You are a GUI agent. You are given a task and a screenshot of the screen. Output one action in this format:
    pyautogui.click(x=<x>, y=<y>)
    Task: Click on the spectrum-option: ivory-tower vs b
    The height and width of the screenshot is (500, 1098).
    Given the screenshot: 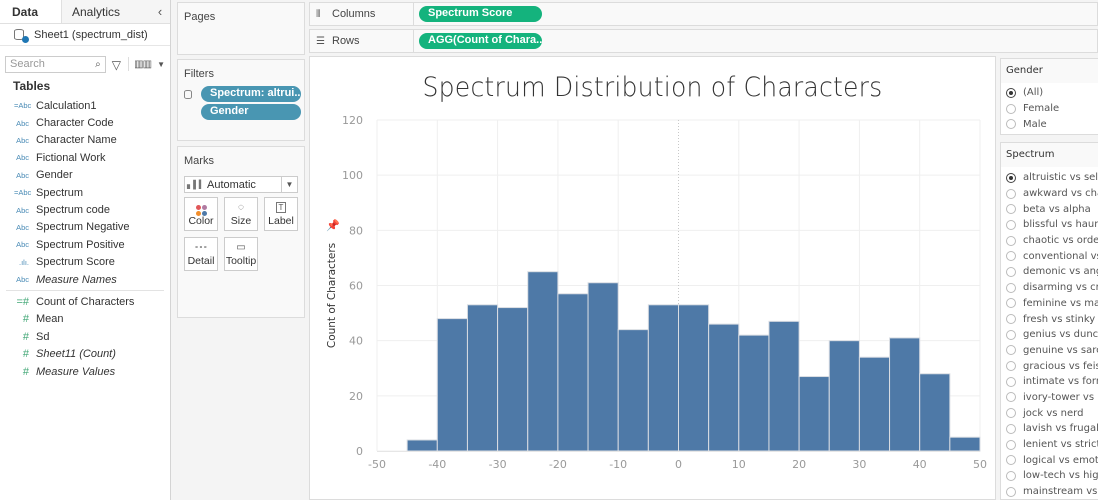 What is the action you would take?
    pyautogui.click(x=1049, y=398)
    